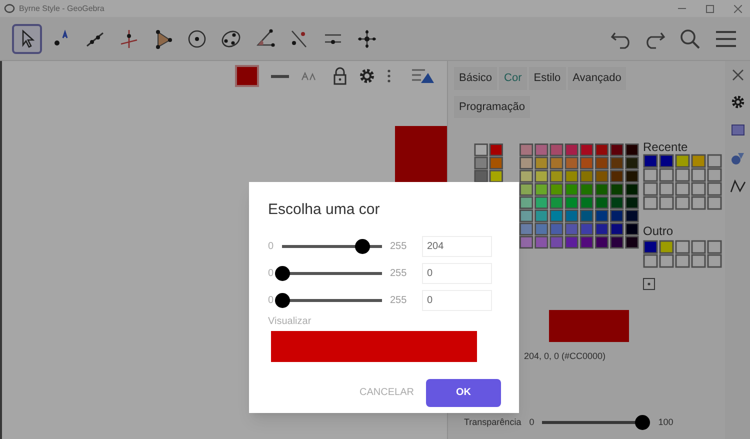 Image resolution: width=750 pixels, height=439 pixels. What do you see at coordinates (309, 76) in the screenshot?
I see `text-size-icon` at bounding box center [309, 76].